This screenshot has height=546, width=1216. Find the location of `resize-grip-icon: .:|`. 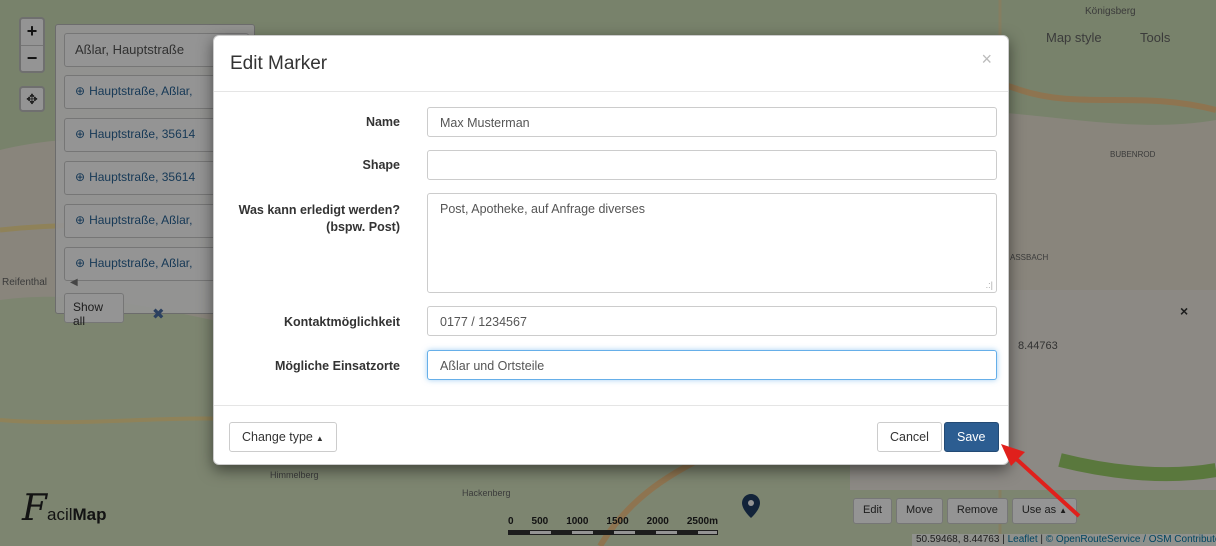

resize-grip-icon: .:| is located at coordinates (989, 285).